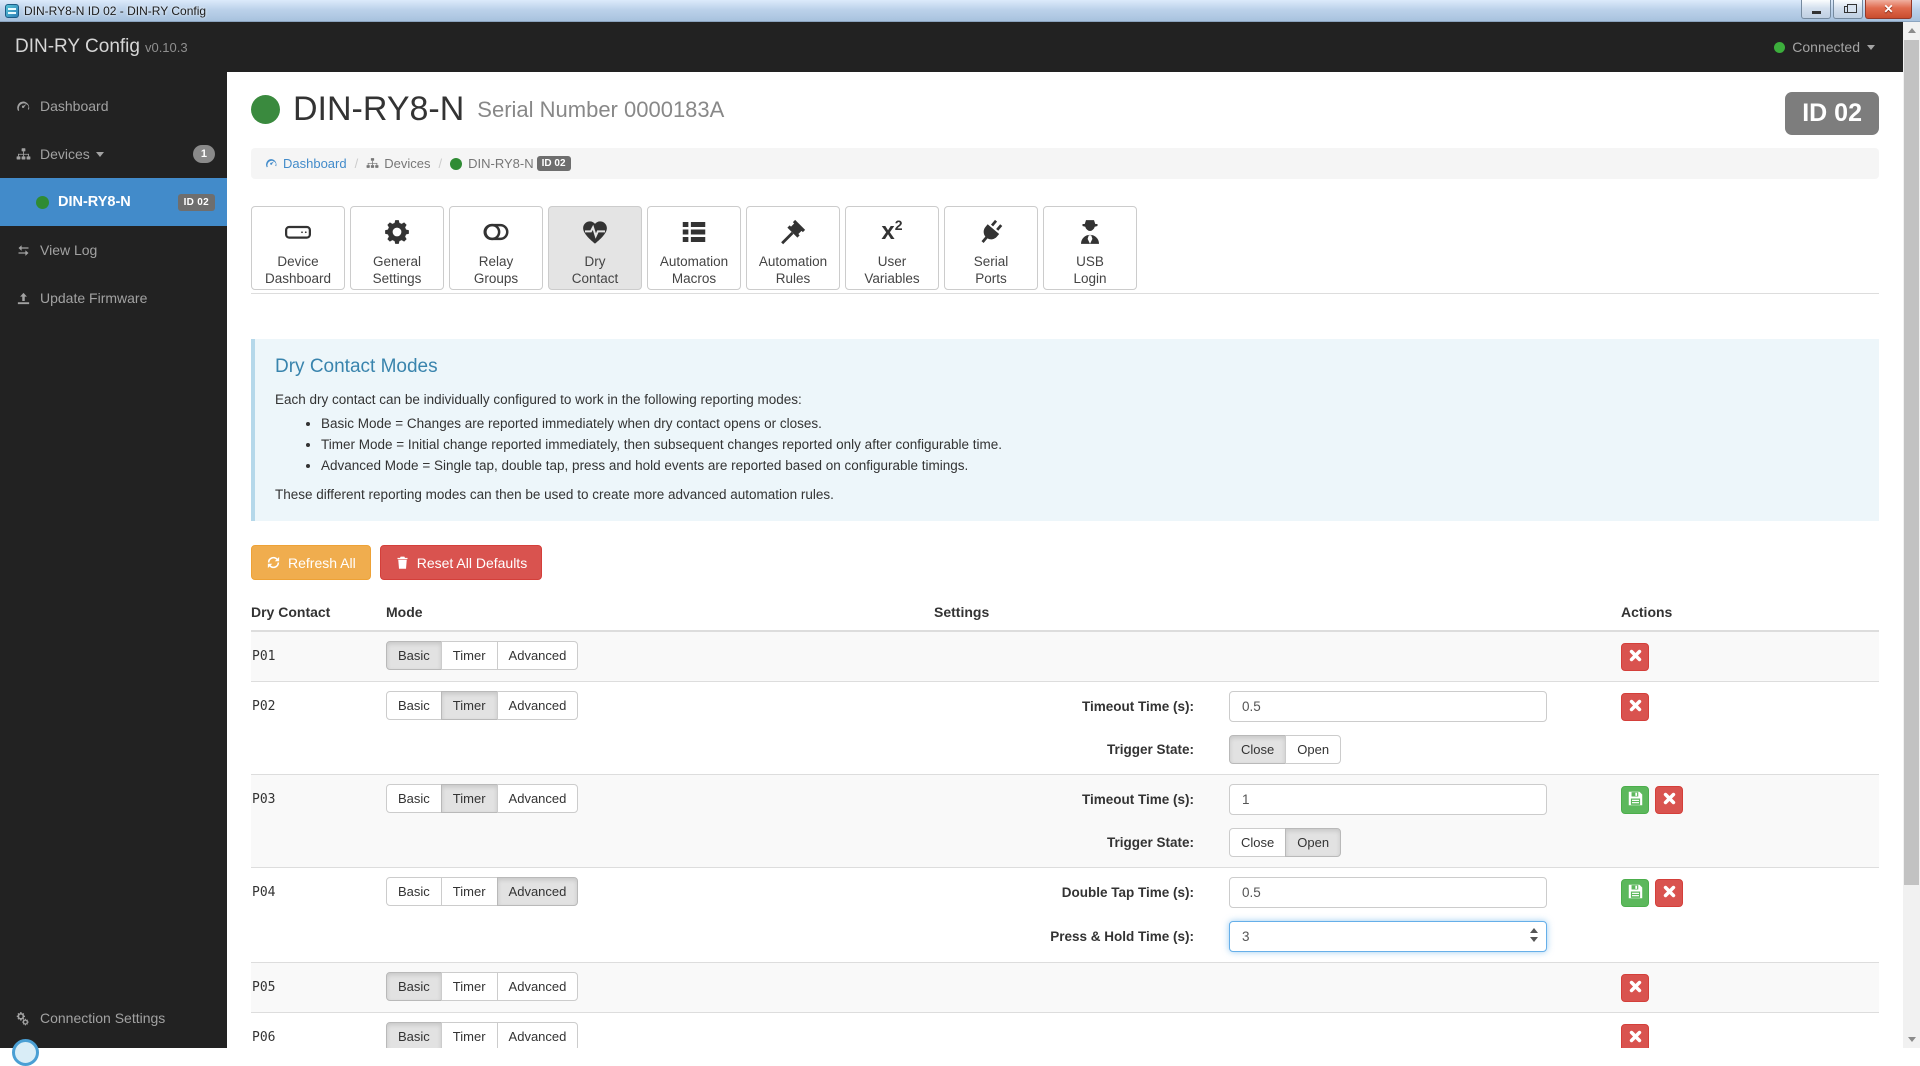 The height and width of the screenshot is (1066, 1920). Describe the element at coordinates (1848, 9) in the screenshot. I see `restore-button` at that location.